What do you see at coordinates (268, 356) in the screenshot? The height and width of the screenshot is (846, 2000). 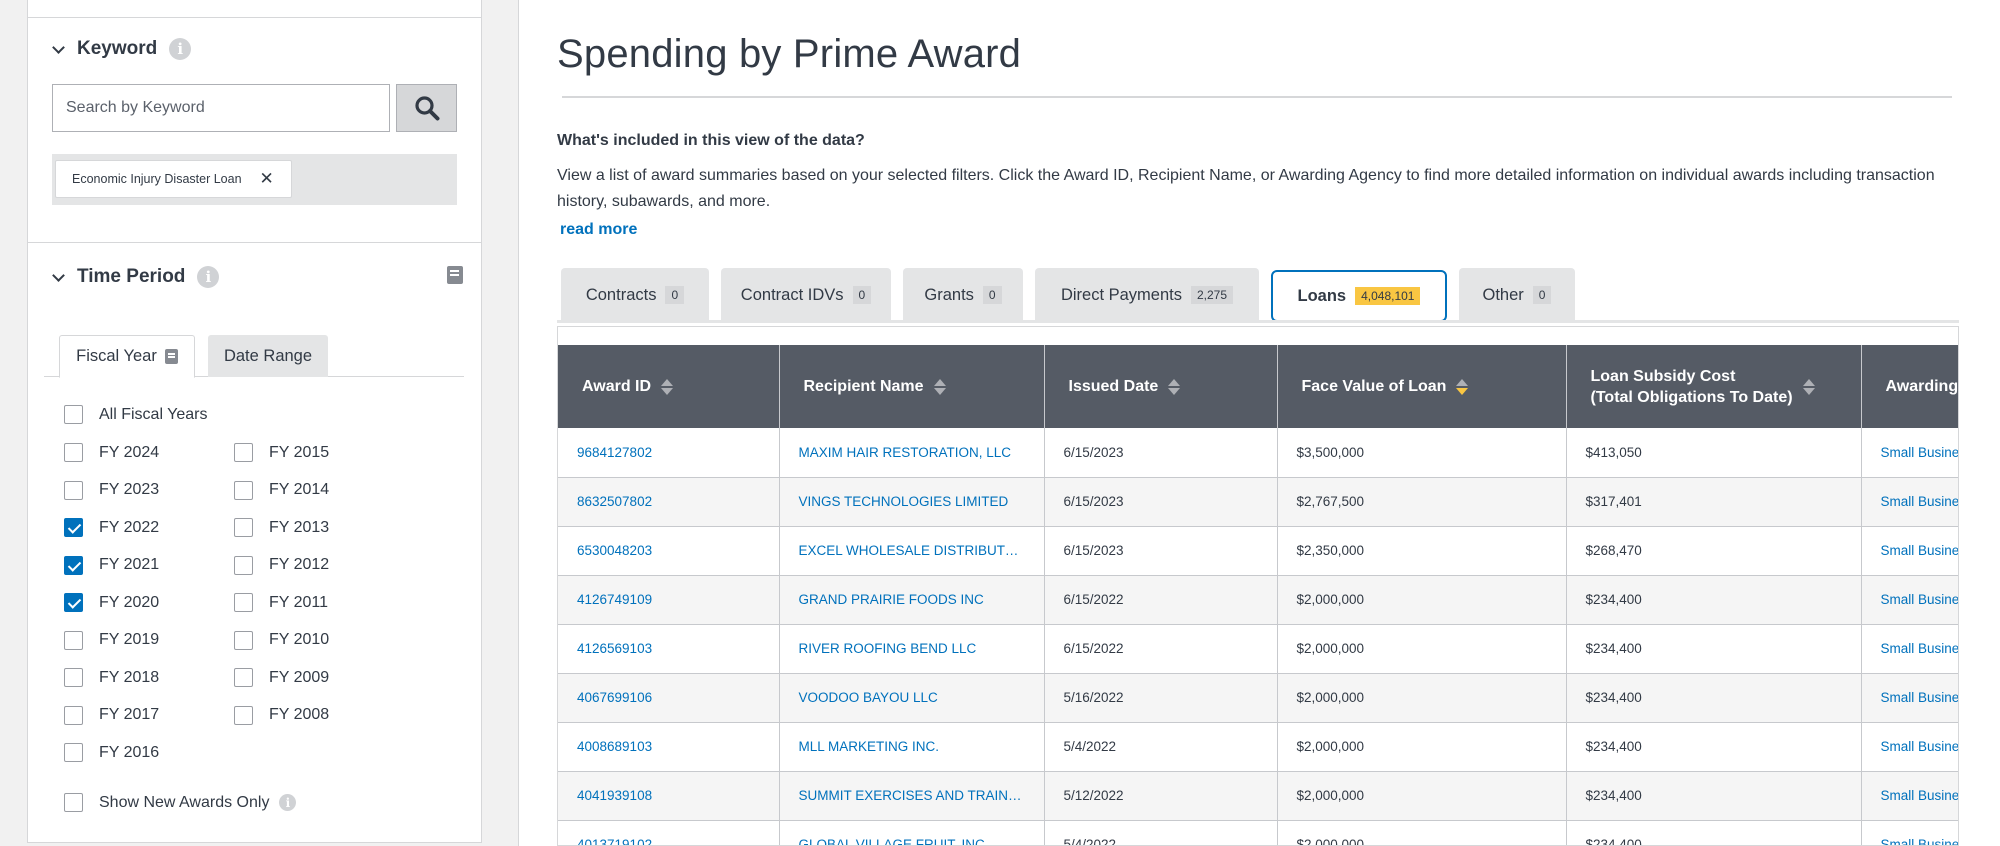 I see `tab-date-range: Date Range` at bounding box center [268, 356].